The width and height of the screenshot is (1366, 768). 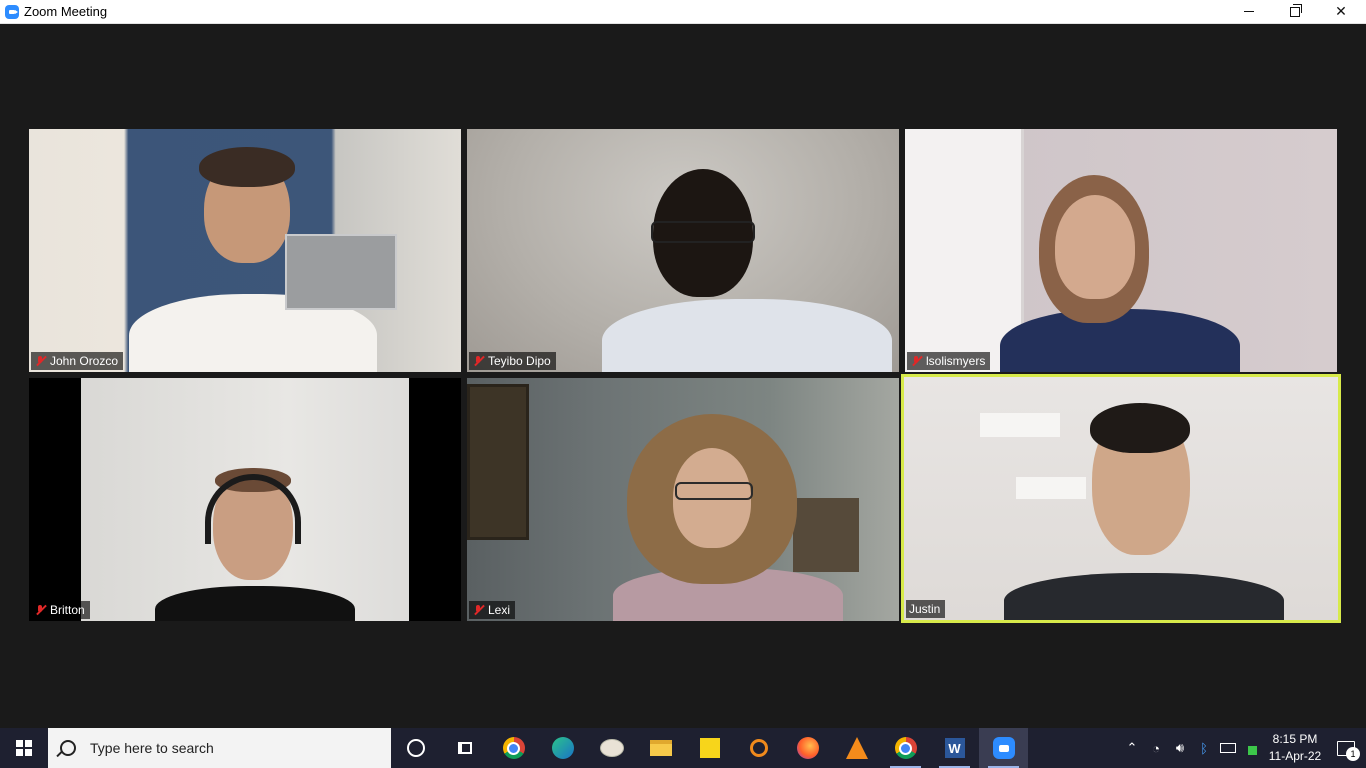 What do you see at coordinates (519, 361) in the screenshot?
I see `participant-name: Teyibo Dipo` at bounding box center [519, 361].